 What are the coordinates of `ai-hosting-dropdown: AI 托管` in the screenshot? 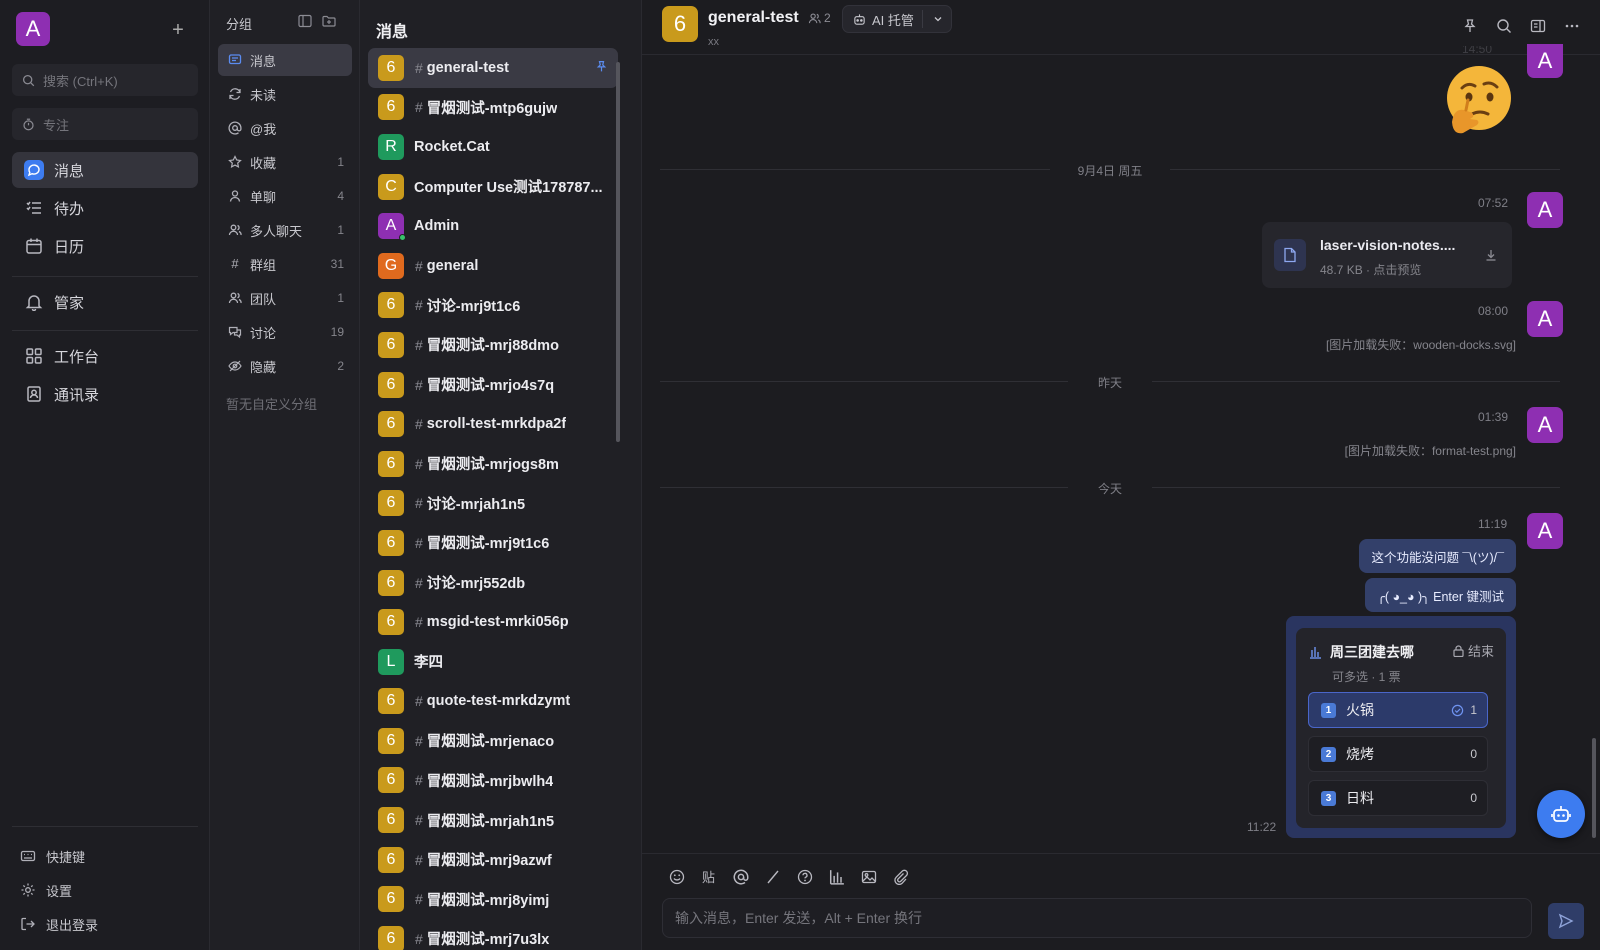 It's located at (897, 19).